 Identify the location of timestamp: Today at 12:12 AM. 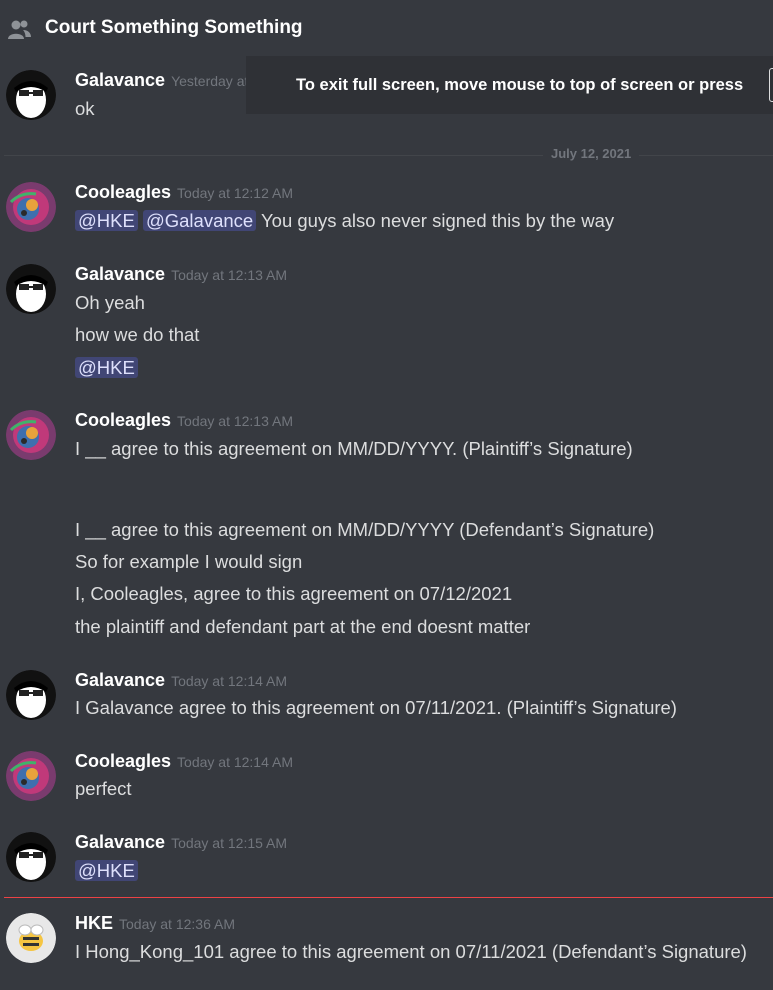
(235, 193).